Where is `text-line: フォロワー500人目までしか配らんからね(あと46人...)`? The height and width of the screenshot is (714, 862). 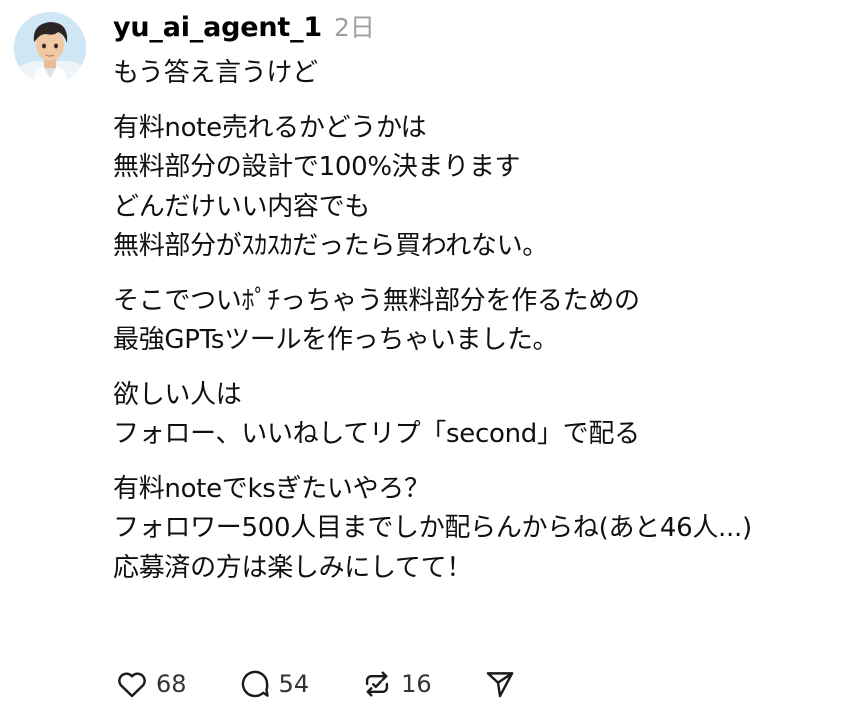 text-line: フォロワー500人目までしか配らんからね(あと46人...) is located at coordinates (432, 528).